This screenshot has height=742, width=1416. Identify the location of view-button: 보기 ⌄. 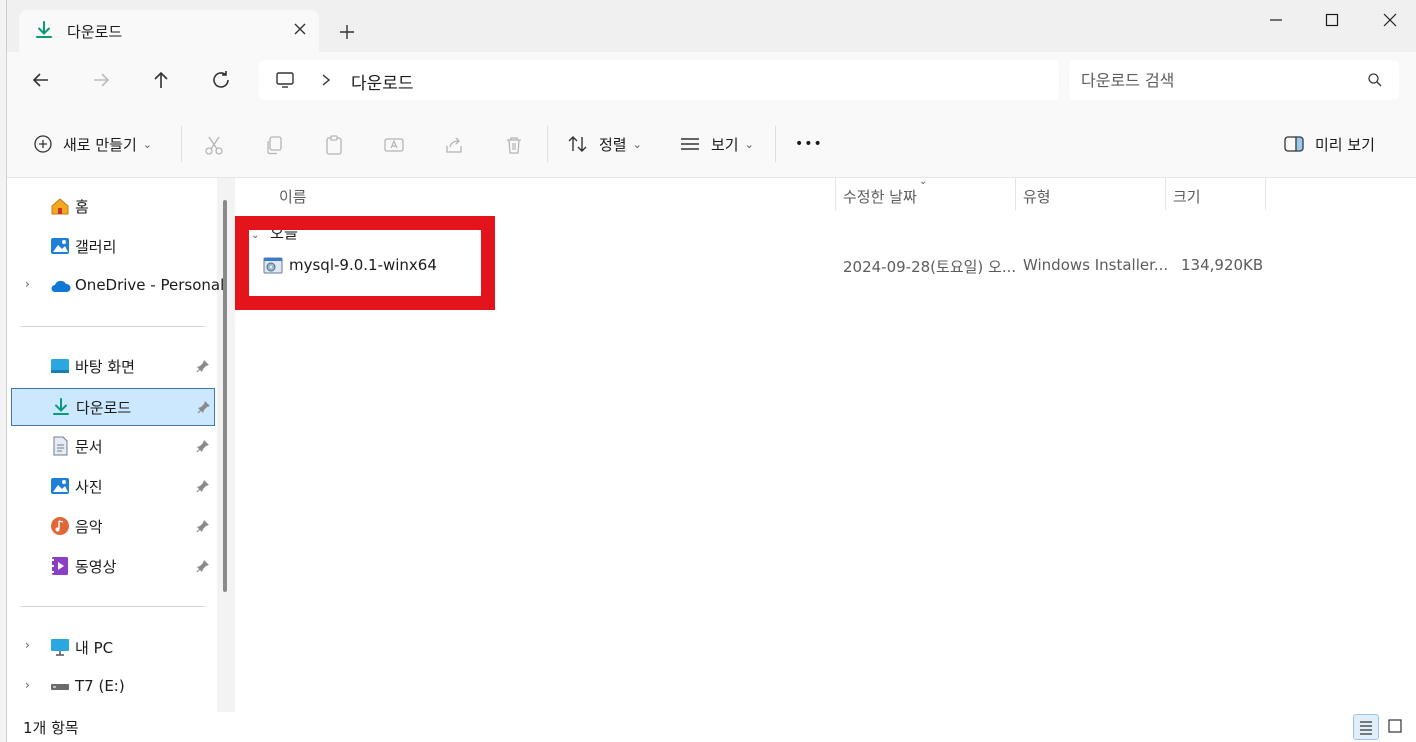
(716, 144).